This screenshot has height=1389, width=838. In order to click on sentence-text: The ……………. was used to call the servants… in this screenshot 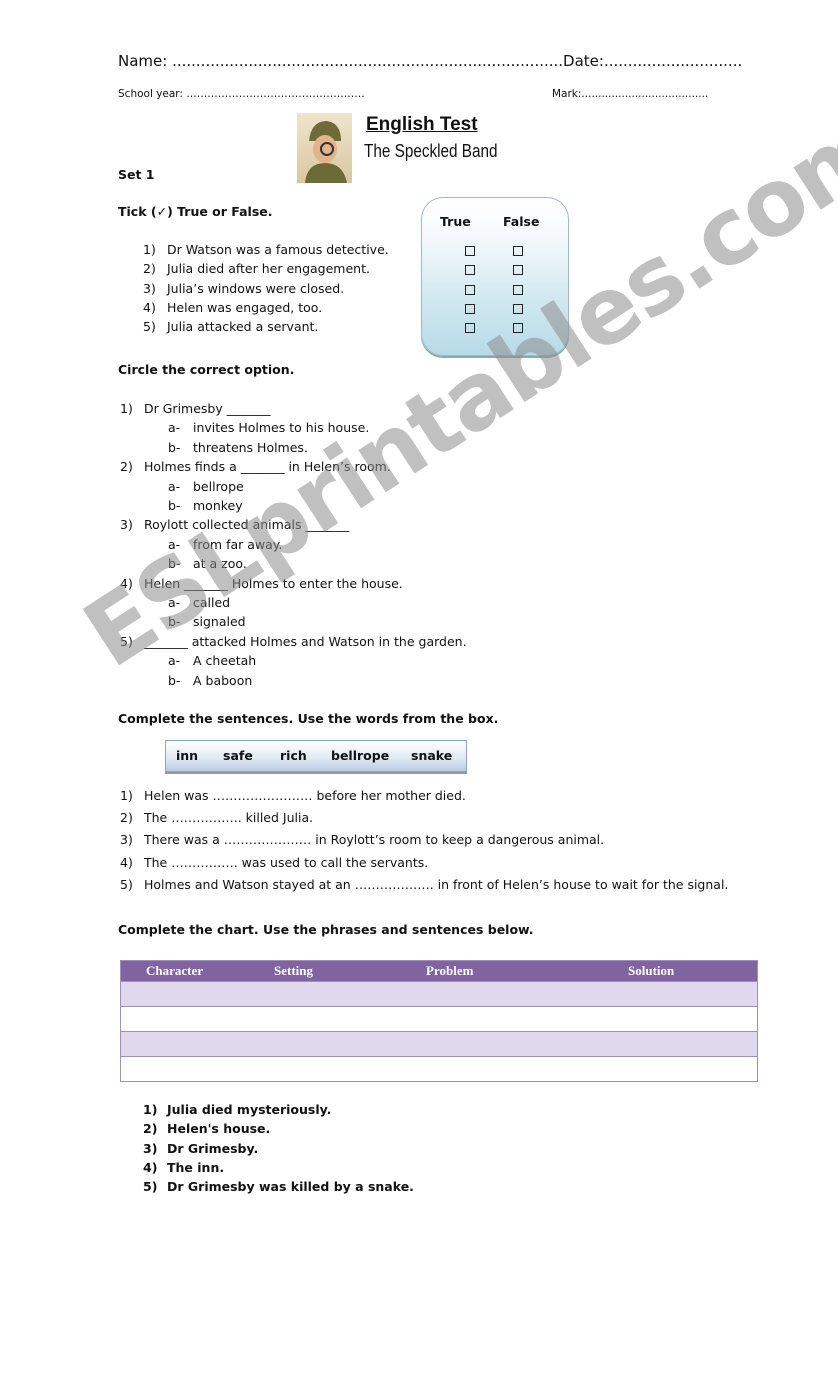, I will do `click(286, 862)`.